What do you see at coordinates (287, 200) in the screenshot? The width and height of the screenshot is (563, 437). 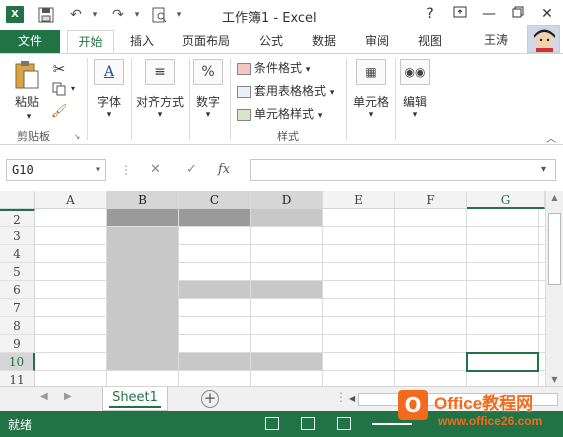 I see `column-header-d: D` at bounding box center [287, 200].